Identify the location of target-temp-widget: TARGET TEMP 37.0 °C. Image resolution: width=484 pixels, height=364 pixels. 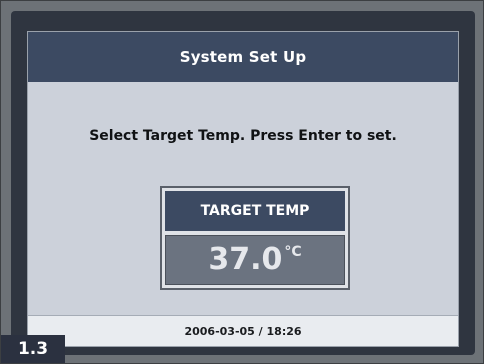
(255, 238).